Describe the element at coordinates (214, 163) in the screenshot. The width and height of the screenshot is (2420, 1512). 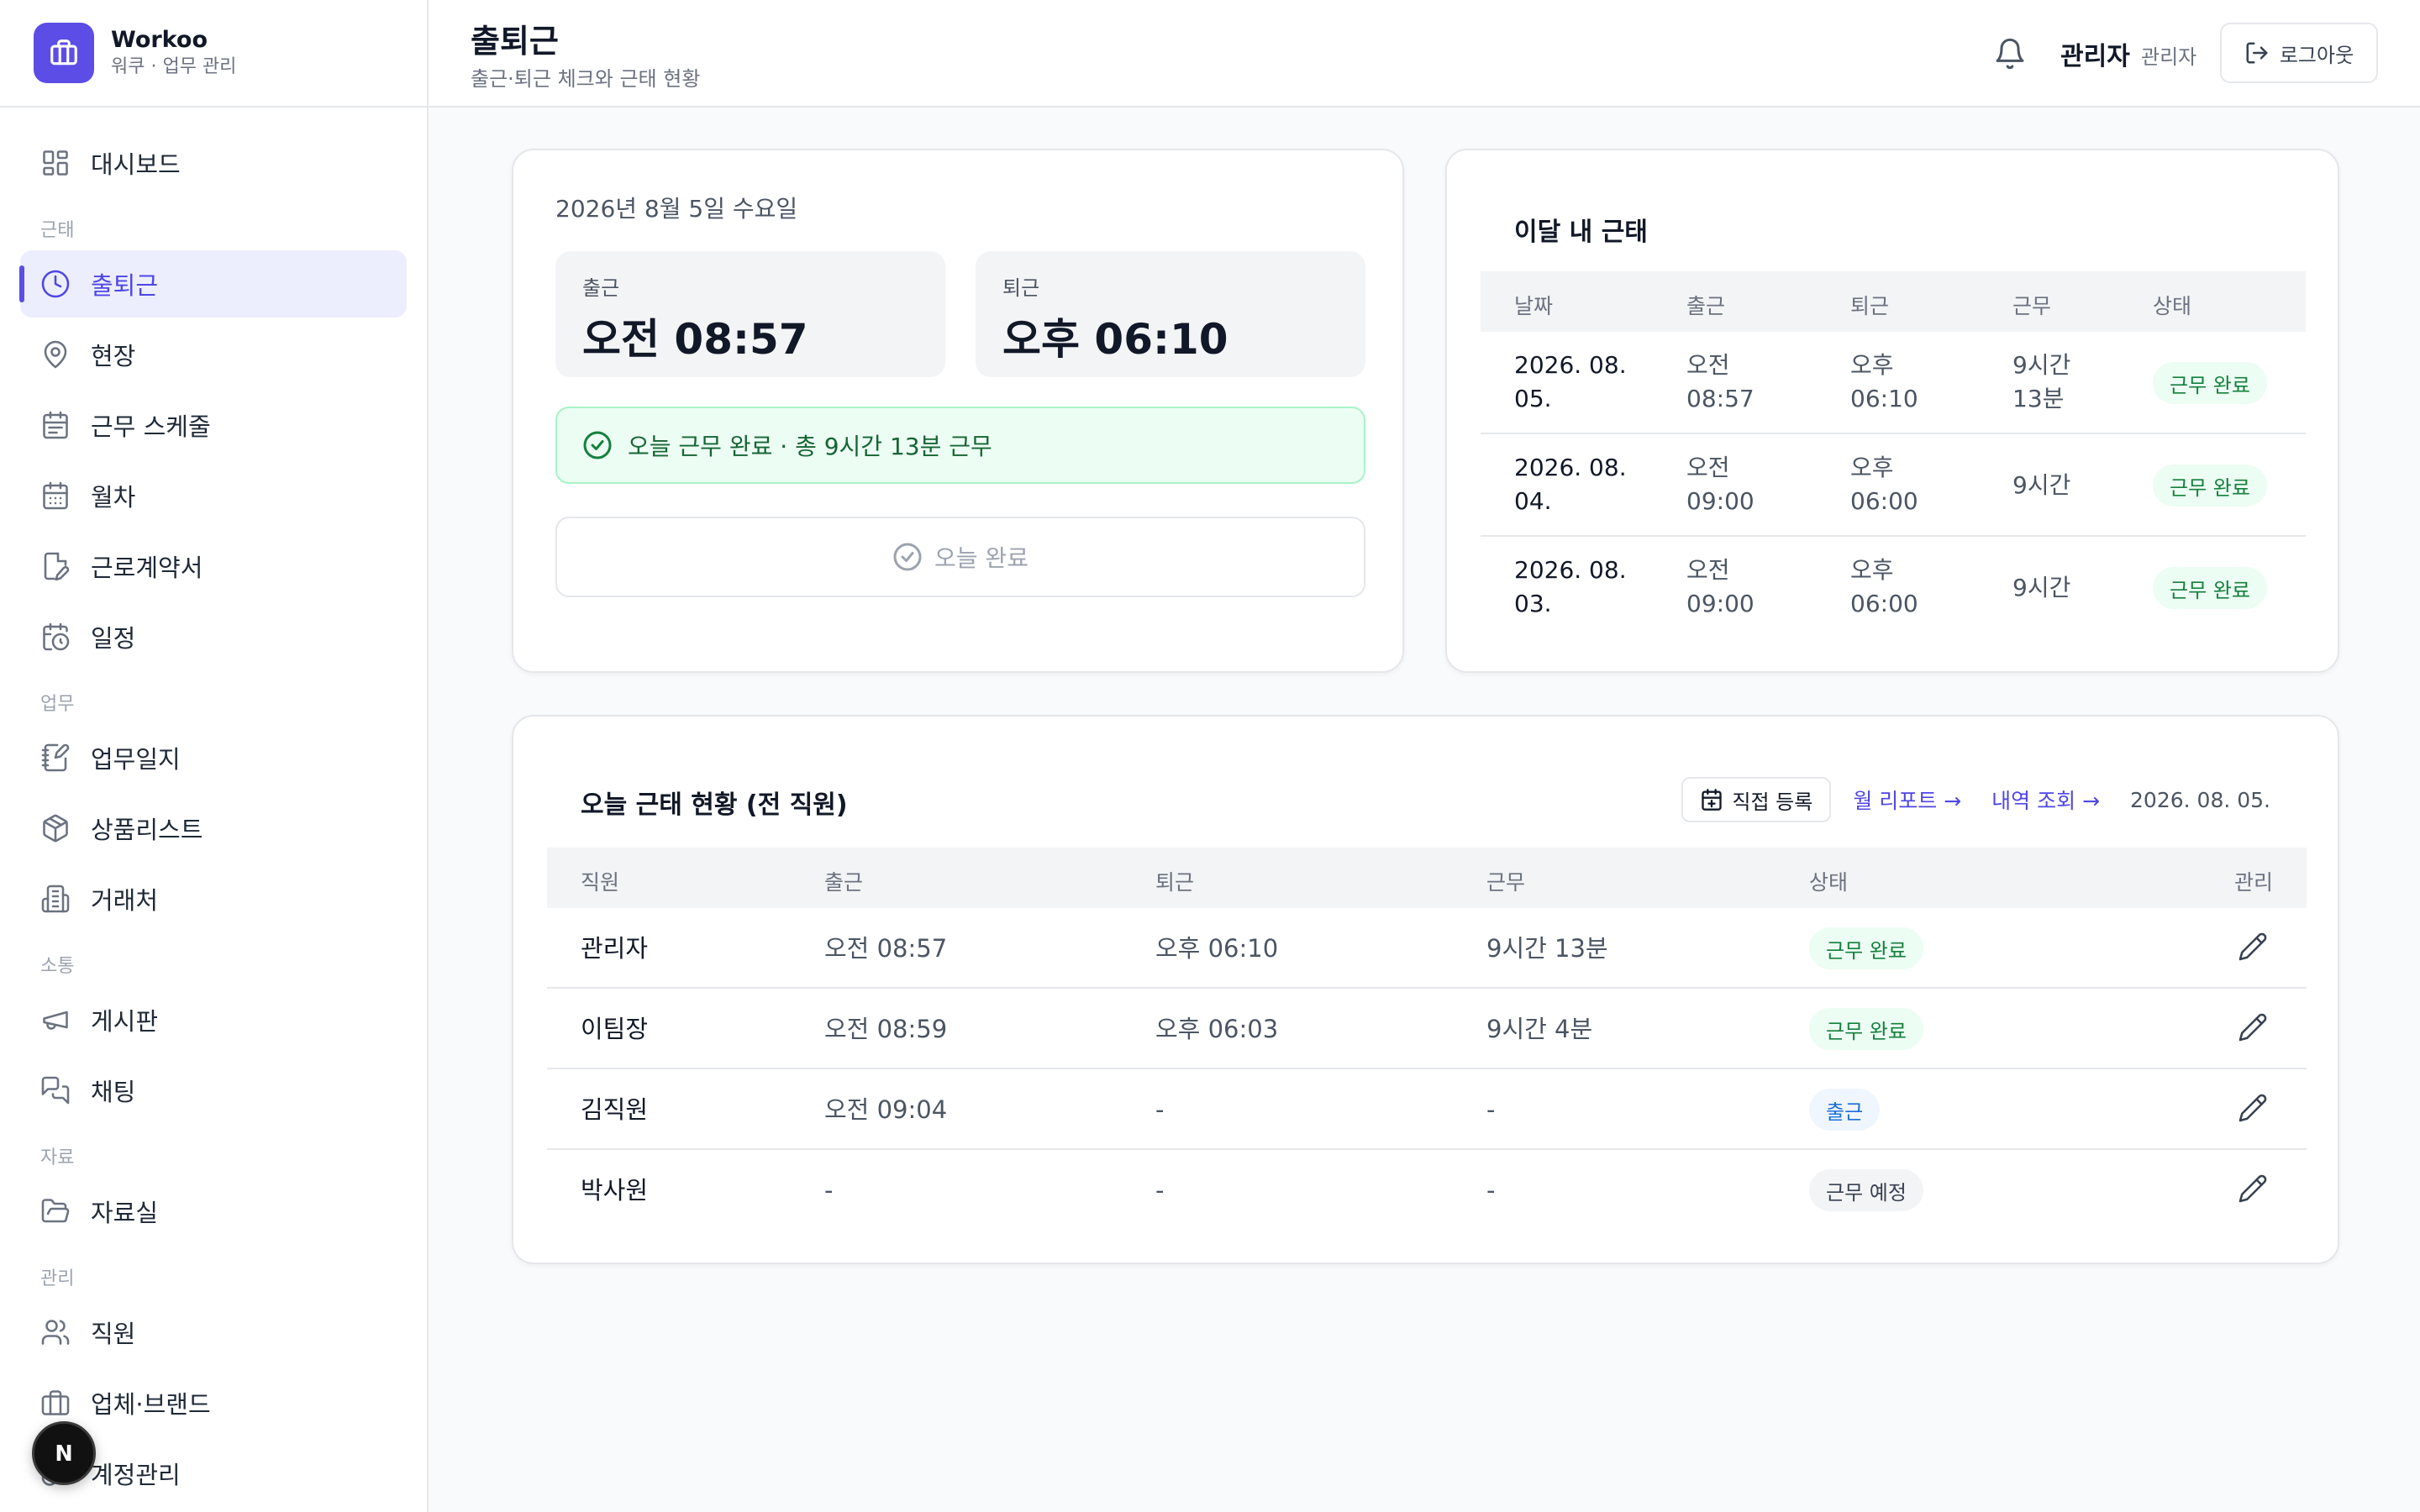
I see `sidebar-item-0: 대시보드` at that location.